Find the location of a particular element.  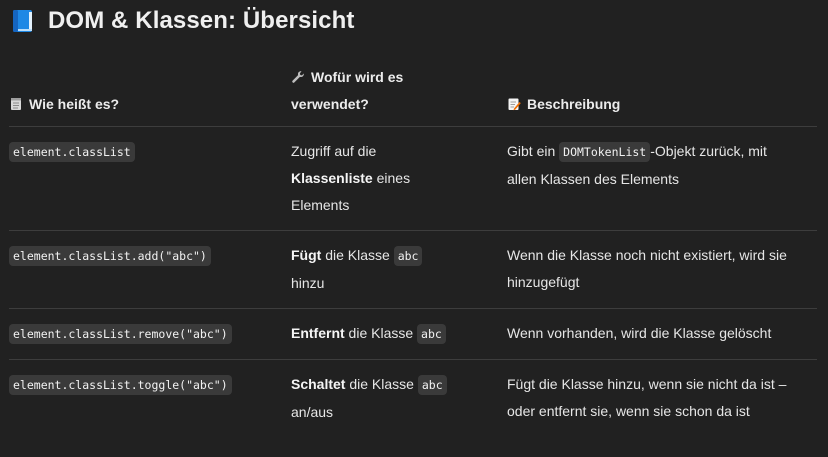

cell-use-line: hinzu is located at coordinates (308, 283).